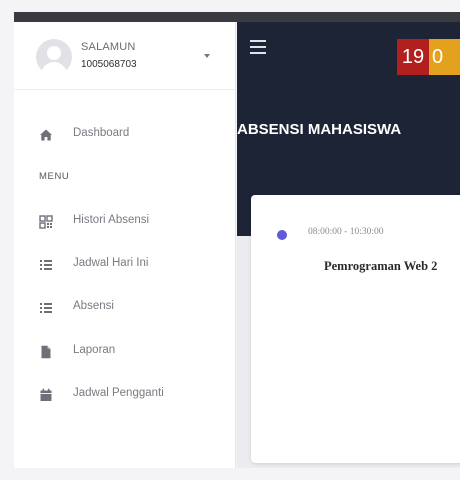  Describe the element at coordinates (109, 64) in the screenshot. I see `user-id: 1005068703` at that location.